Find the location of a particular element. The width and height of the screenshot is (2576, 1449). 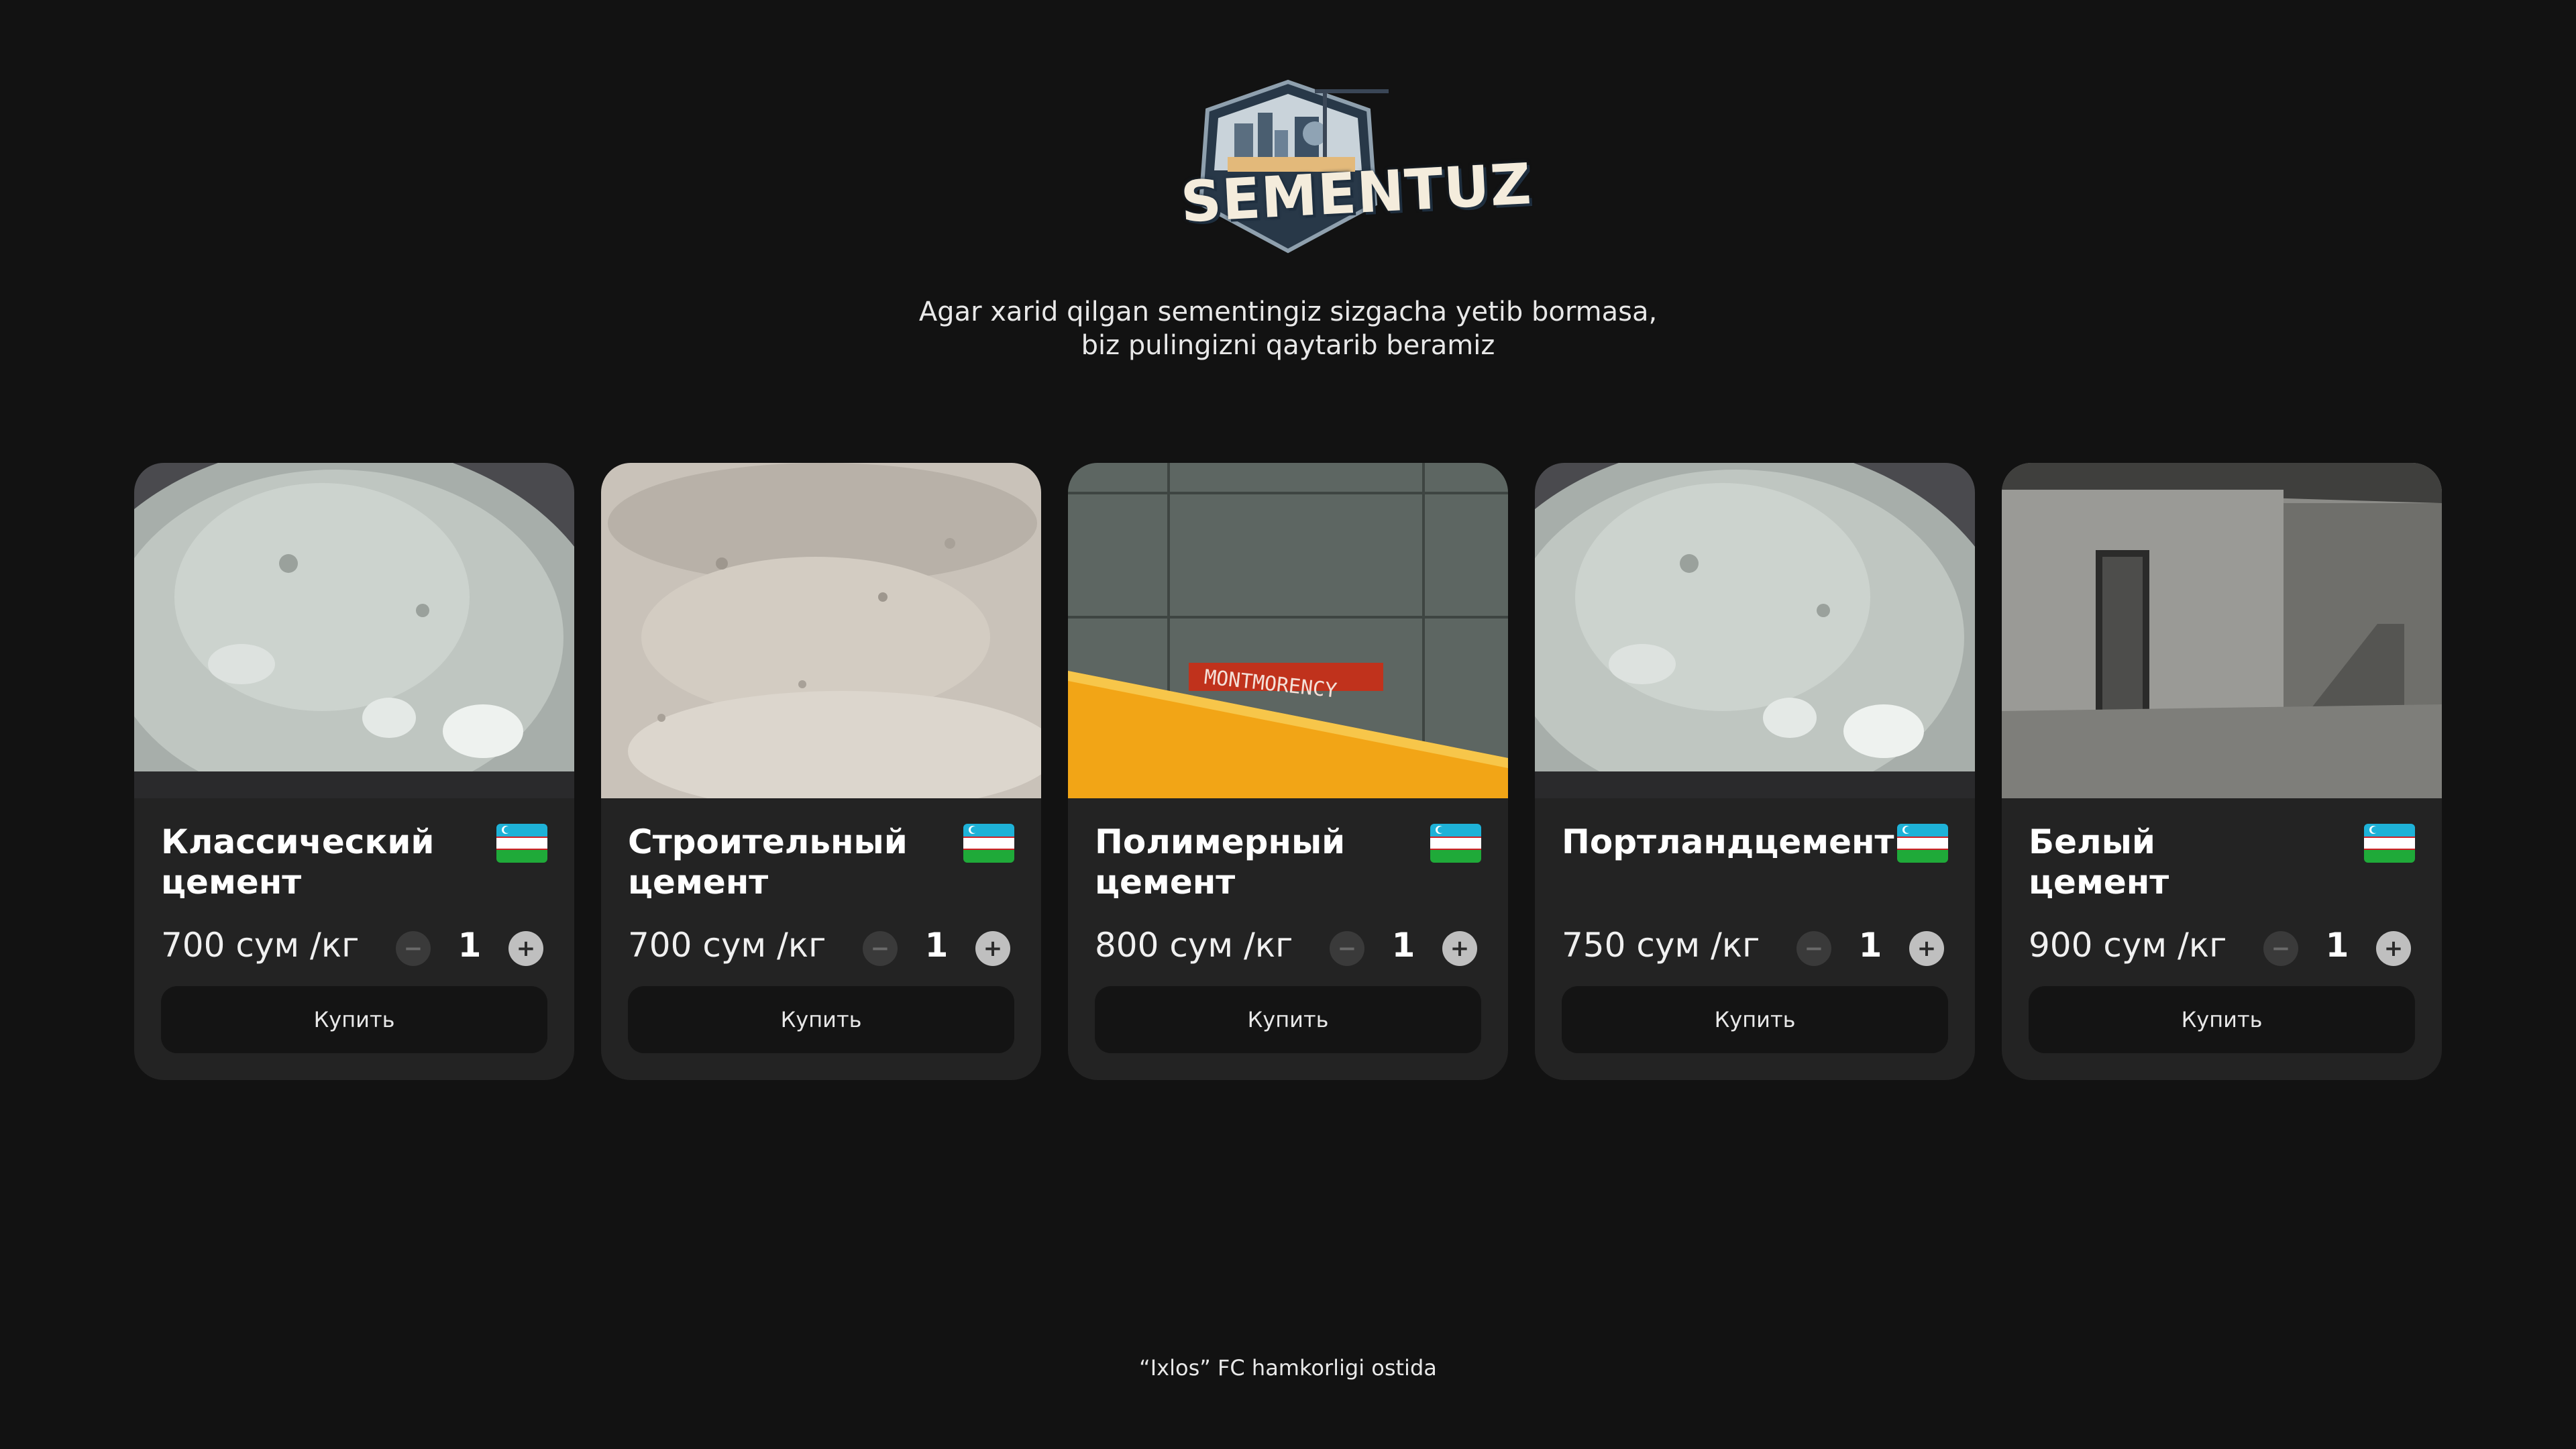

sandy-cement-photo is located at coordinates (821, 630).